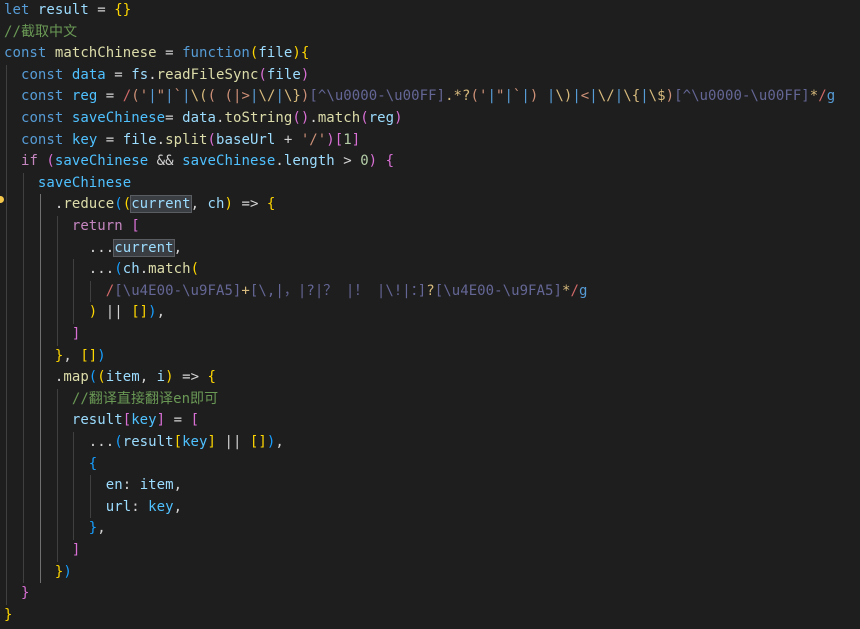  What do you see at coordinates (140, 312) in the screenshot?
I see `code-token: []` at bounding box center [140, 312].